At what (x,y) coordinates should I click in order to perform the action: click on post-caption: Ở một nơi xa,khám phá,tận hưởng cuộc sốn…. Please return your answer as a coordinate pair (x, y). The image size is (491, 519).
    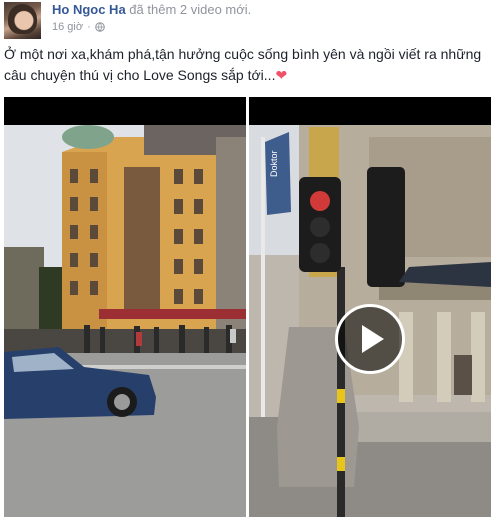
    Looking at the image, I should click on (246, 65).